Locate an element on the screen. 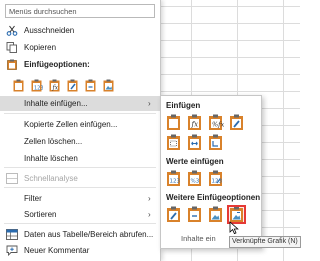 The image size is (320, 261). new-comment-menu-item: Neuer Kommentar is located at coordinates (80, 250).